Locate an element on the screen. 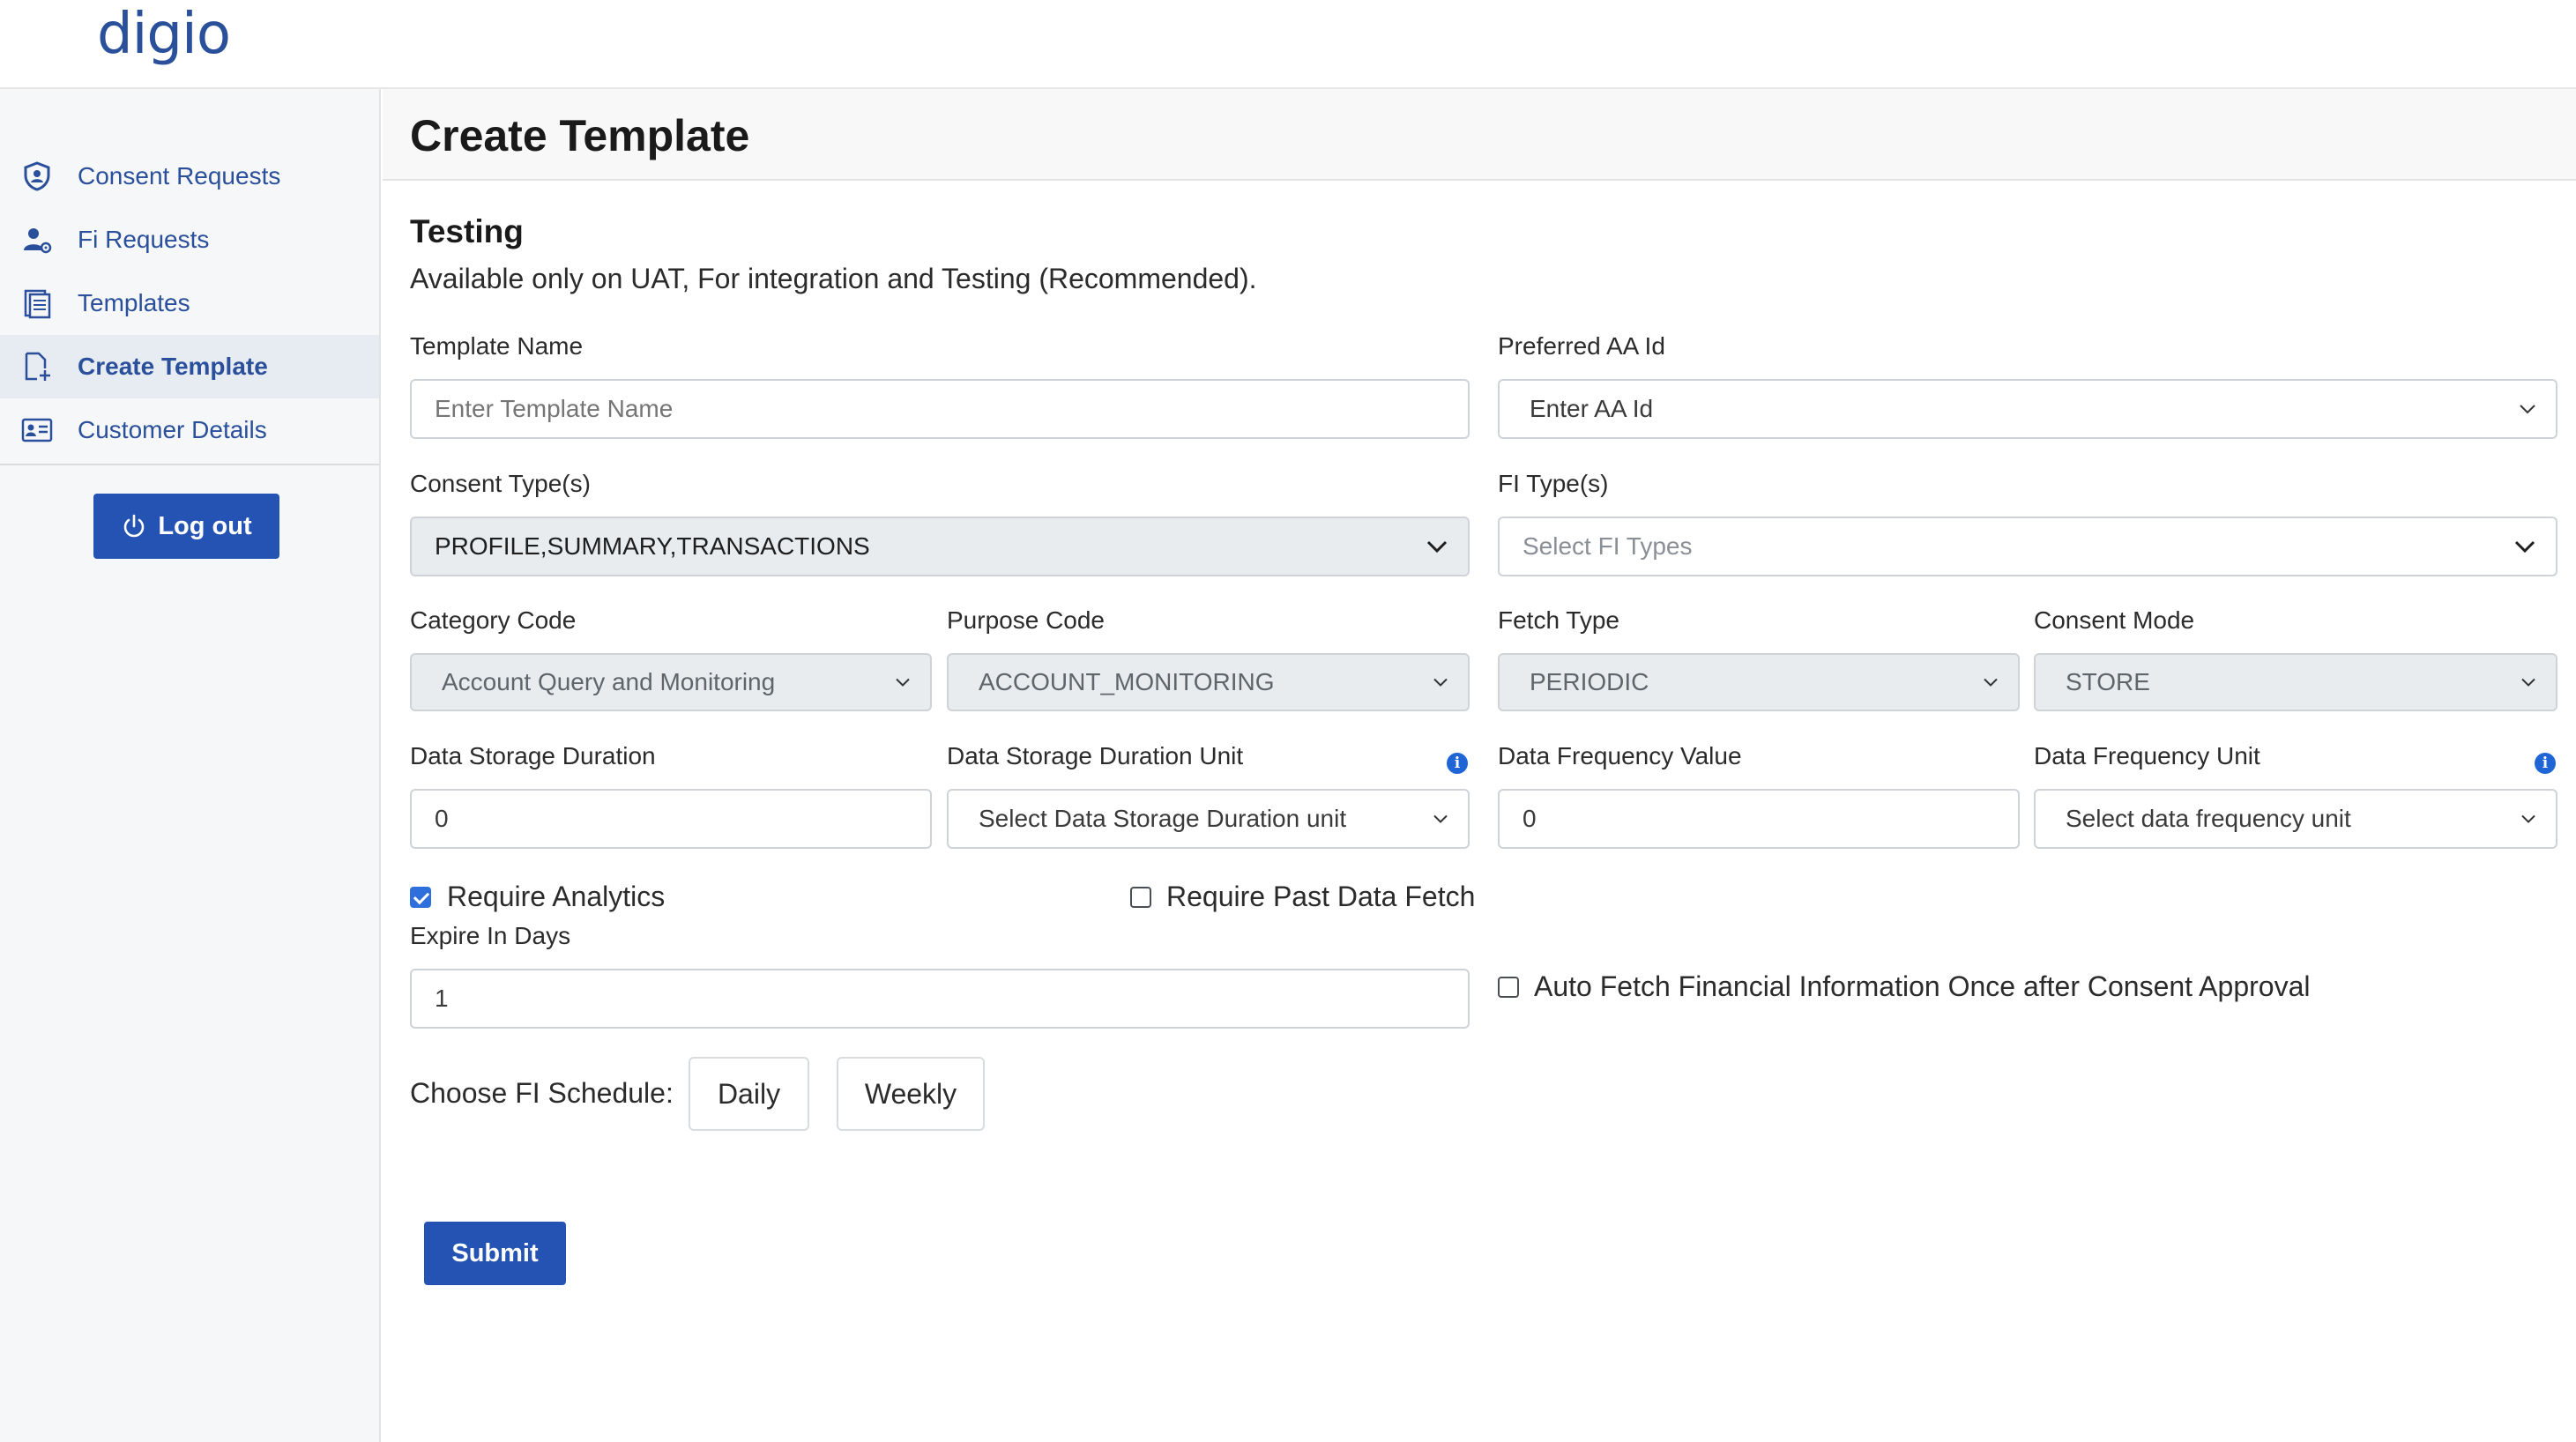  shield-user-icon is located at coordinates (37, 176).